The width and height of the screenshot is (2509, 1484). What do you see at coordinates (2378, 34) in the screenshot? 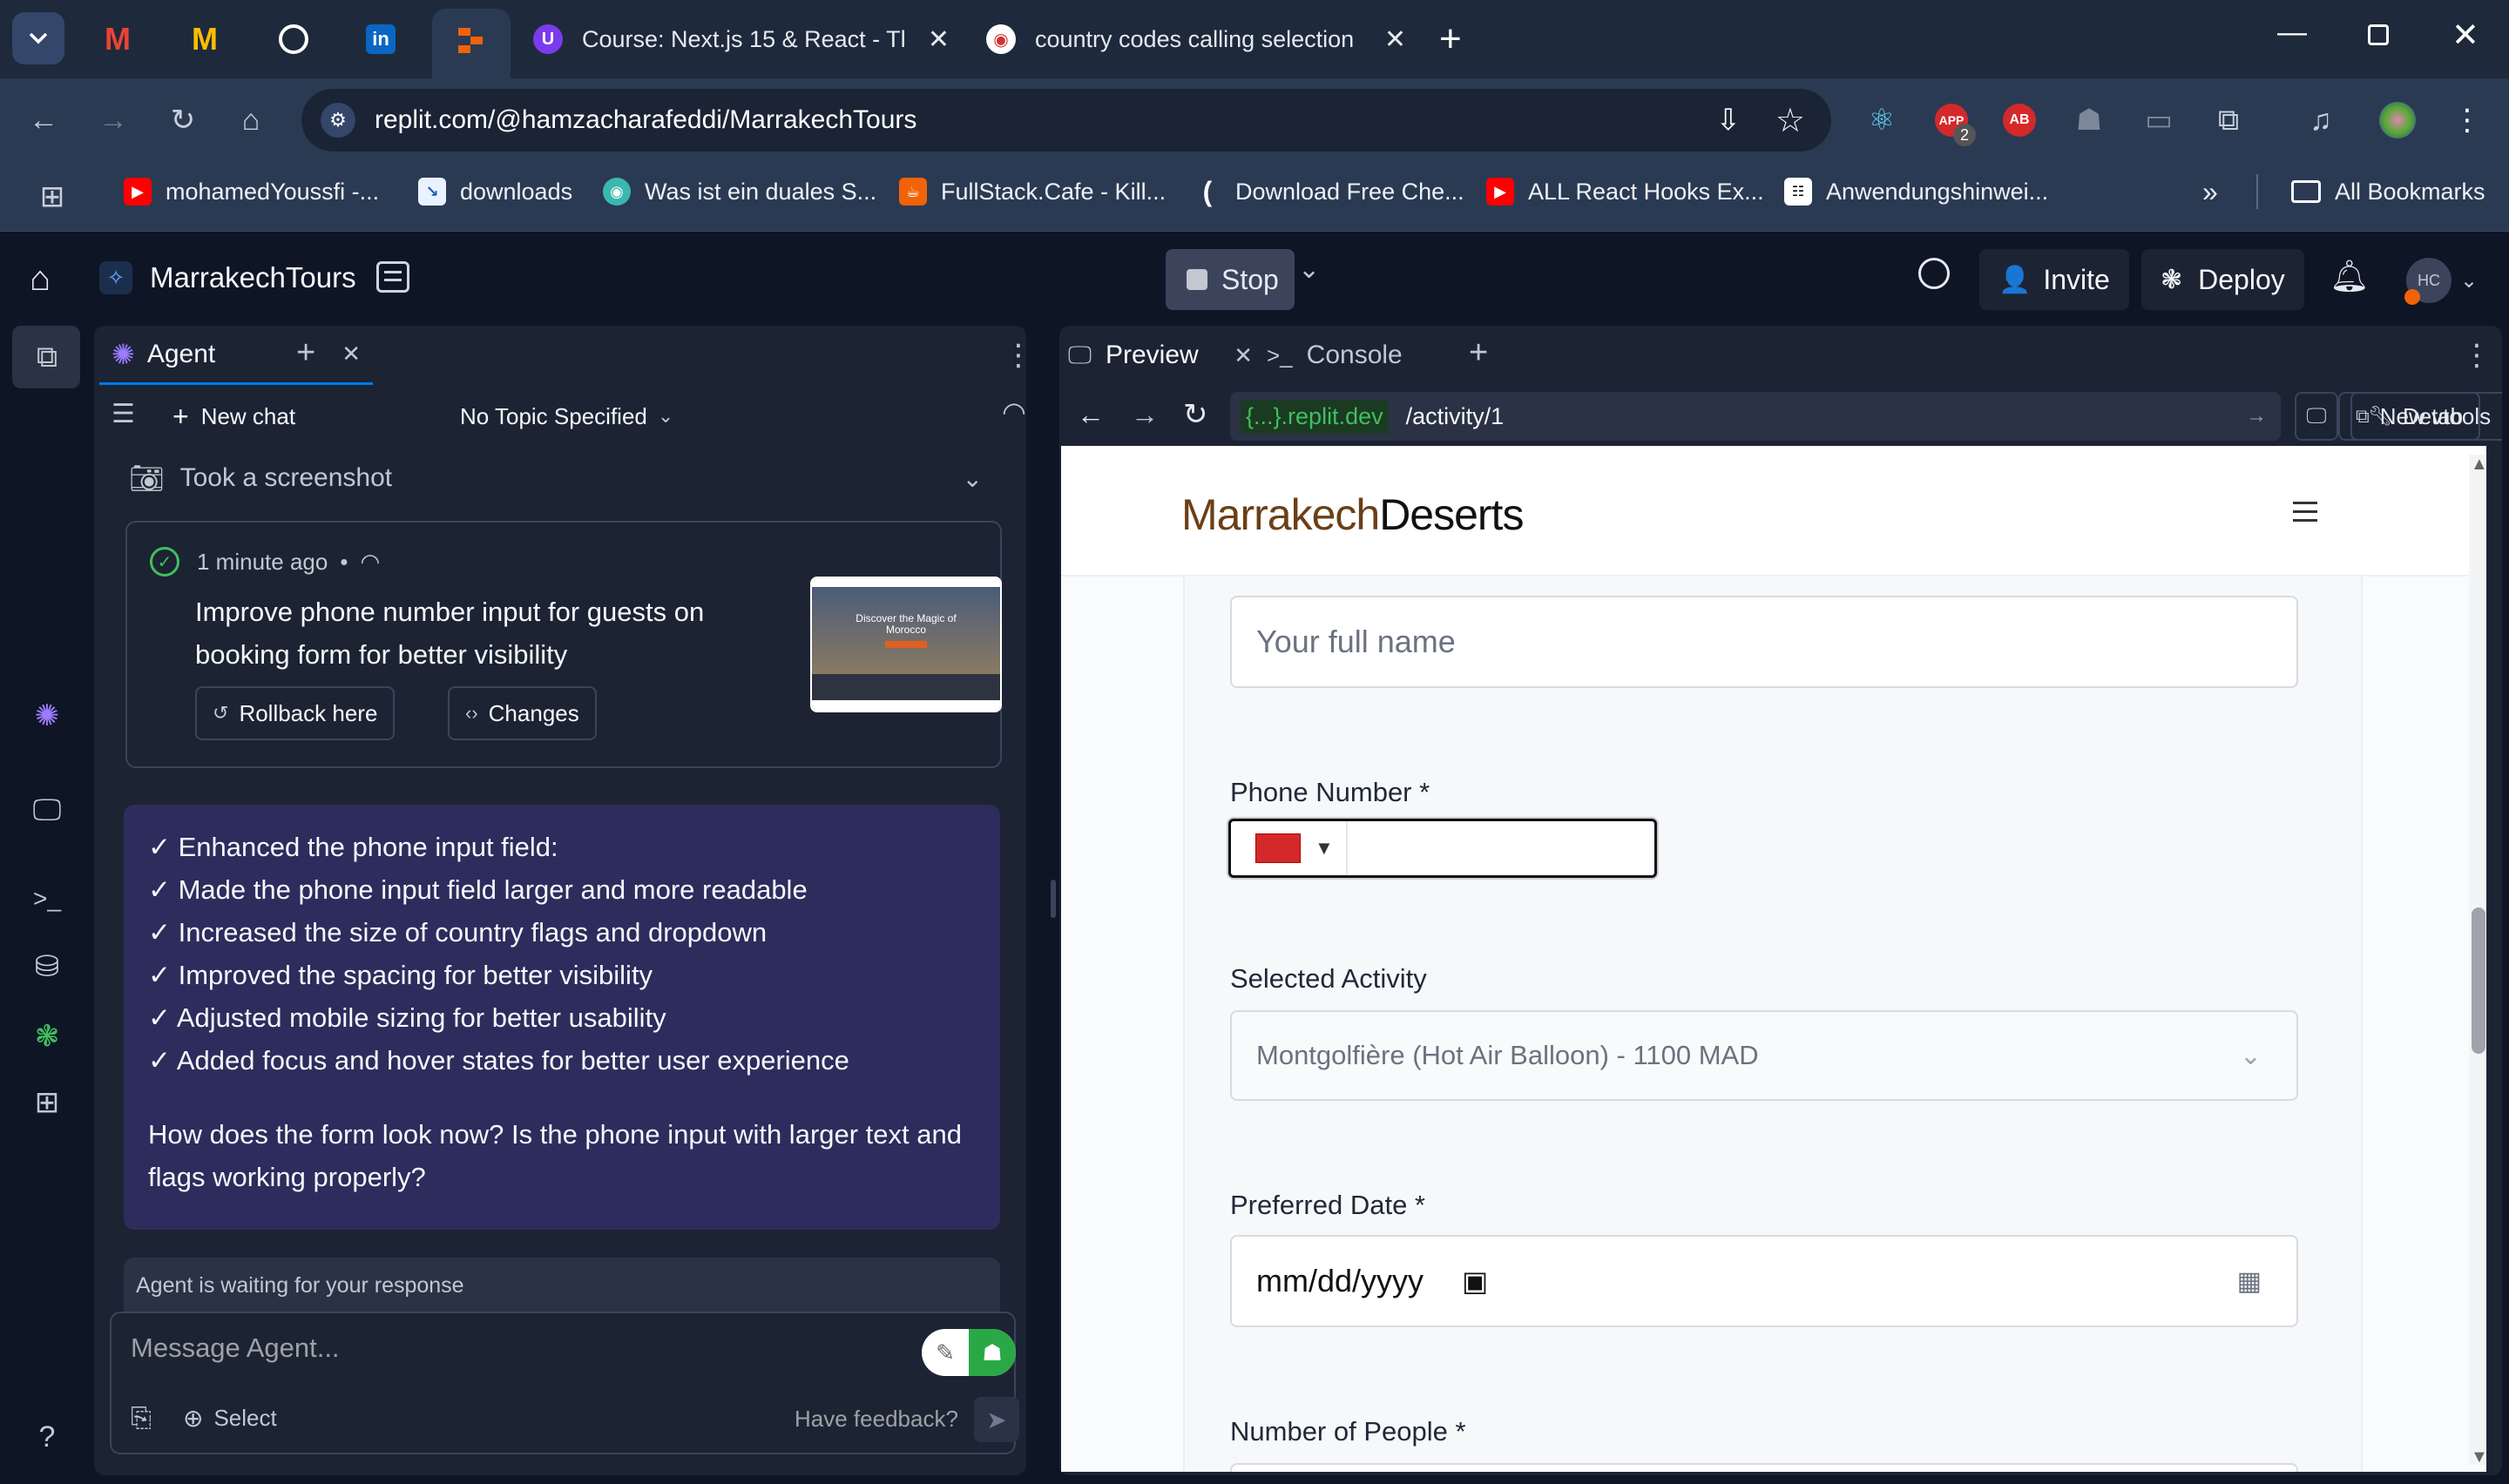
I see `maximize-icon` at bounding box center [2378, 34].